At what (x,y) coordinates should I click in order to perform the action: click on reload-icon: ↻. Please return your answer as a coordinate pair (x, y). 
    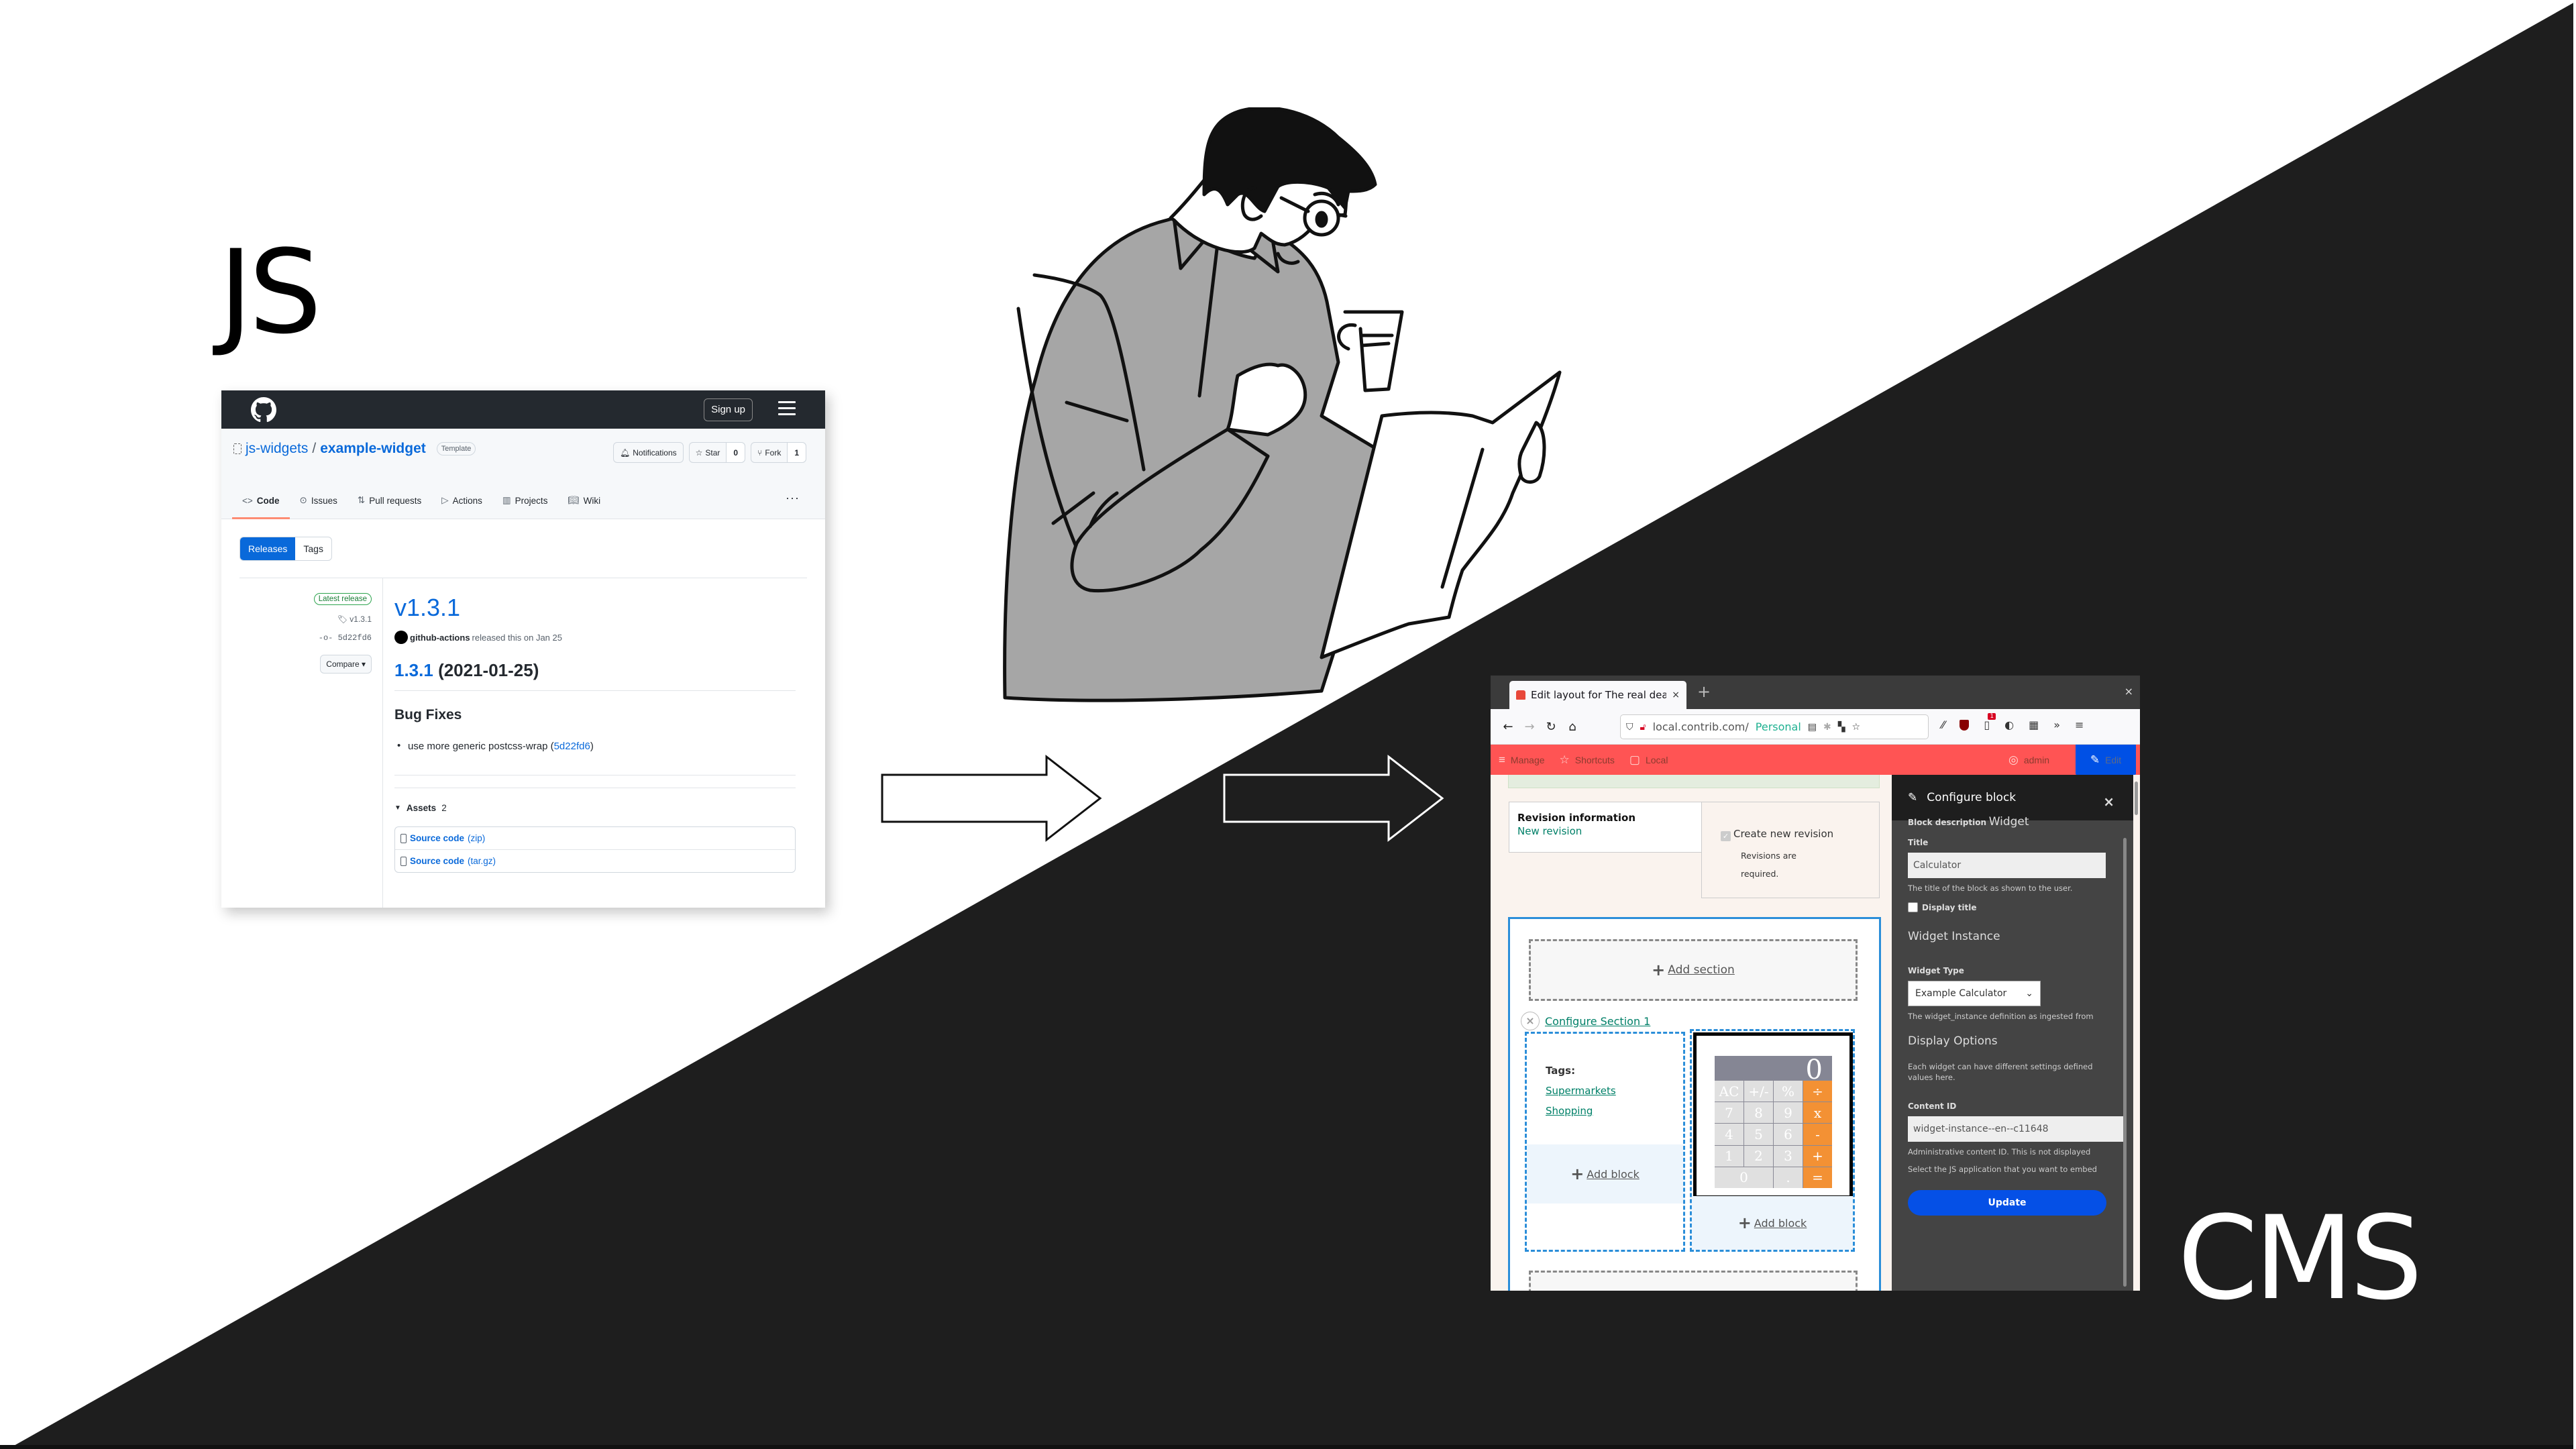
    Looking at the image, I should click on (1551, 727).